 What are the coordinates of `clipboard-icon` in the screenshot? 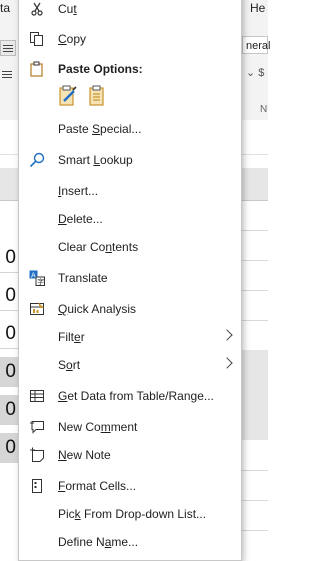 It's located at (37, 69).